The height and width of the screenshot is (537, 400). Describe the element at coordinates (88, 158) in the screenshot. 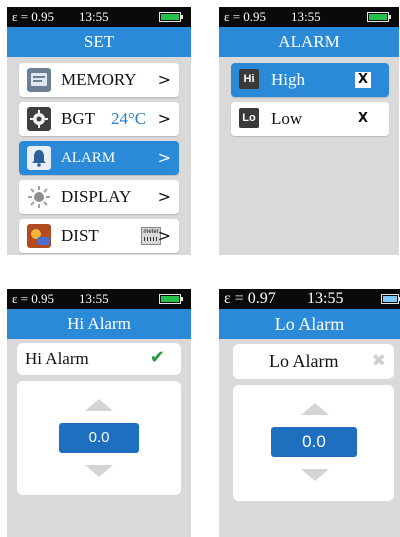

I see `menu-item-label: ALARM` at that location.